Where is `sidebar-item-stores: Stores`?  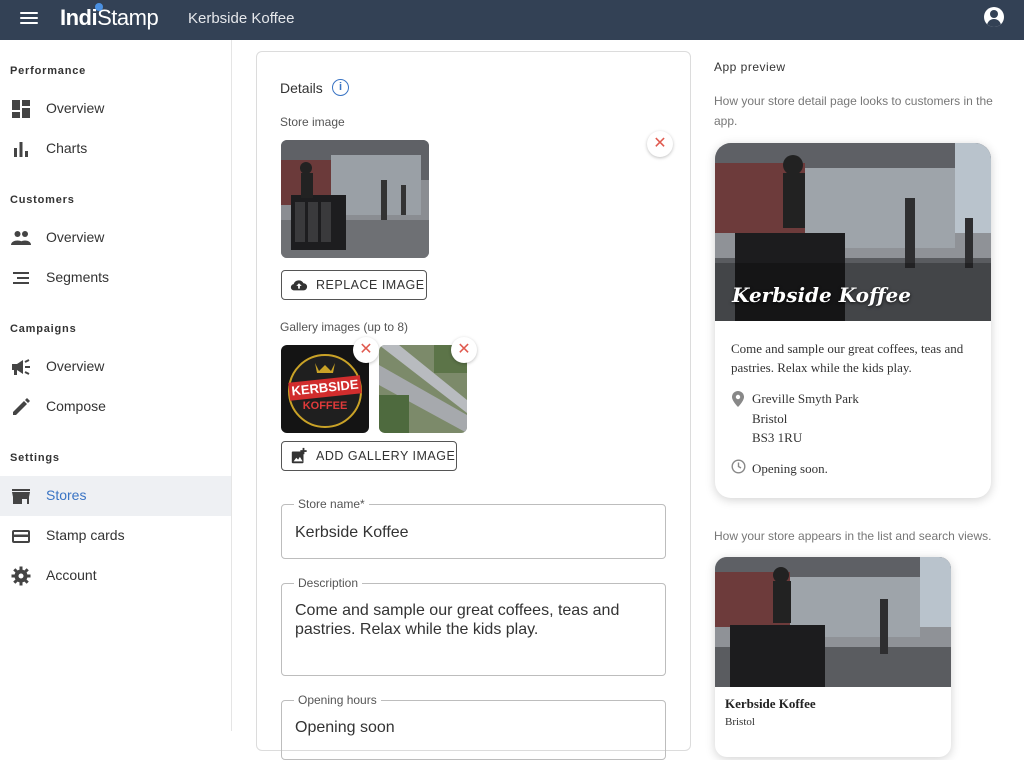
sidebar-item-stores: Stores is located at coordinates (115, 496).